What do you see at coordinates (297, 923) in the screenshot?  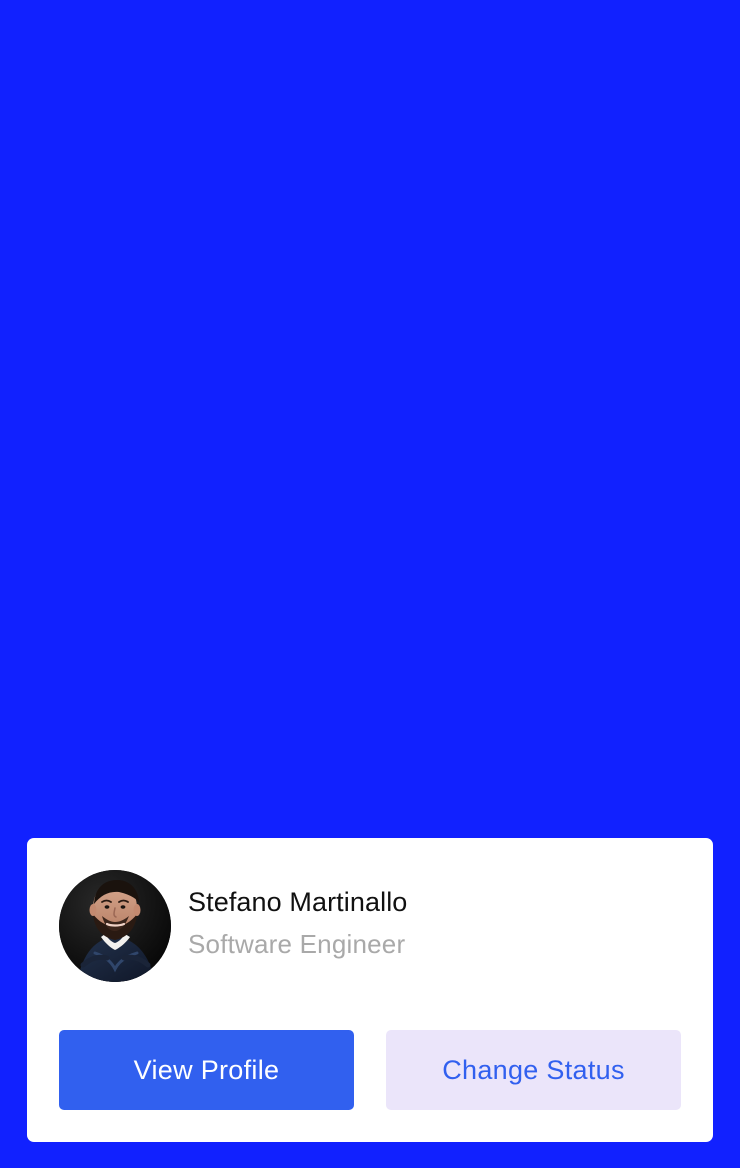 I see `identity: Stefano Martinallo Software Engineer` at bounding box center [297, 923].